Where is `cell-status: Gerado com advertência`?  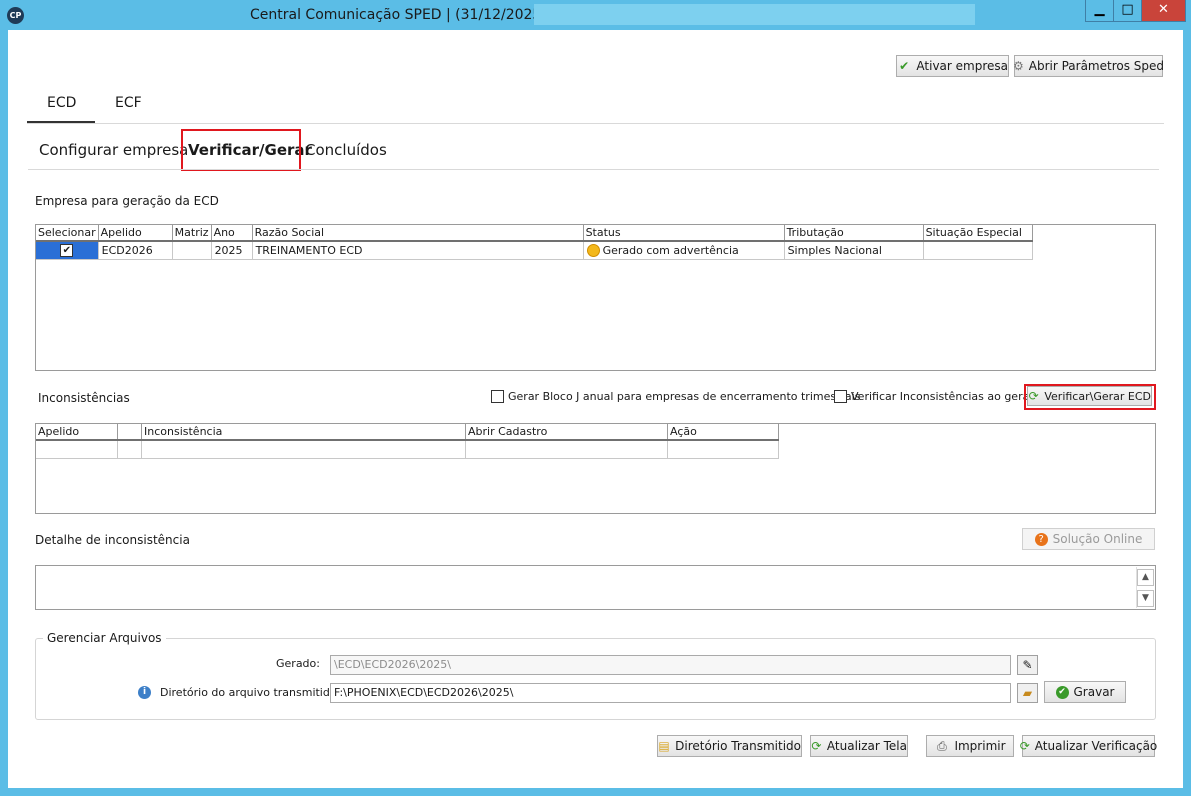 cell-status: Gerado com advertência is located at coordinates (684, 250).